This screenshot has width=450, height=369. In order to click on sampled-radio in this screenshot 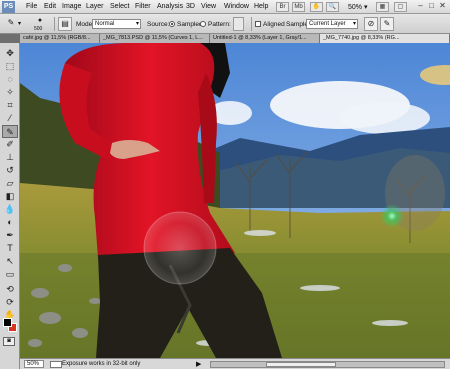, I will do `click(172, 24)`.